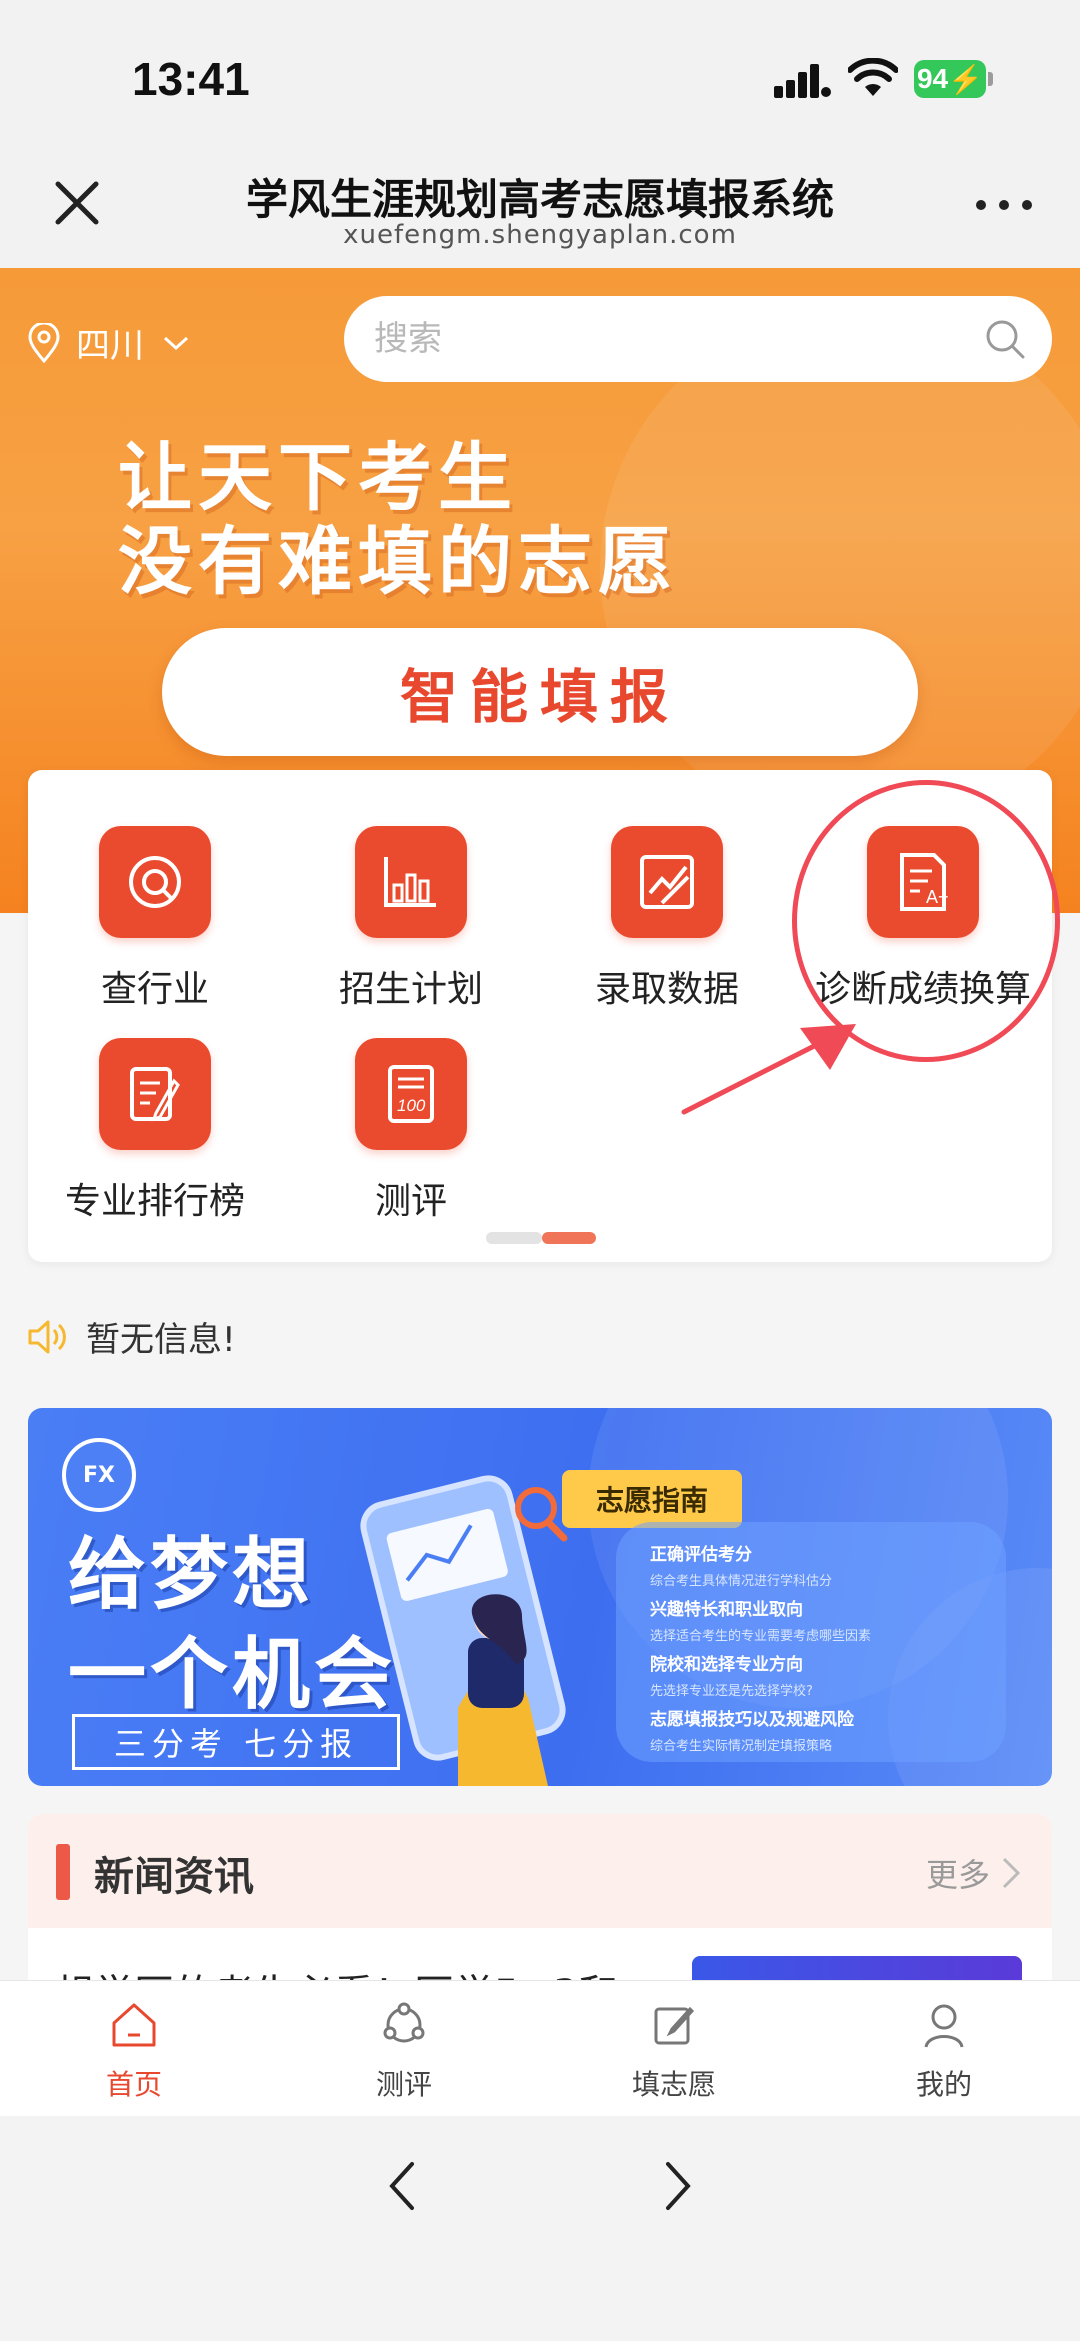 The height and width of the screenshot is (2341, 1080). Describe the element at coordinates (674, 2025) in the screenshot. I see `edit-icon` at that location.